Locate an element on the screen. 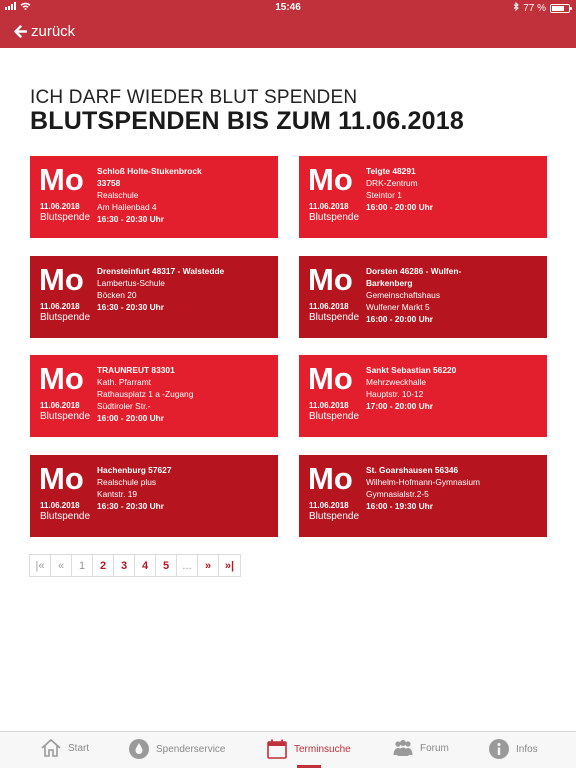  appointment-hours: 17:00 - 20:00 Uhr is located at coordinates (400, 406).